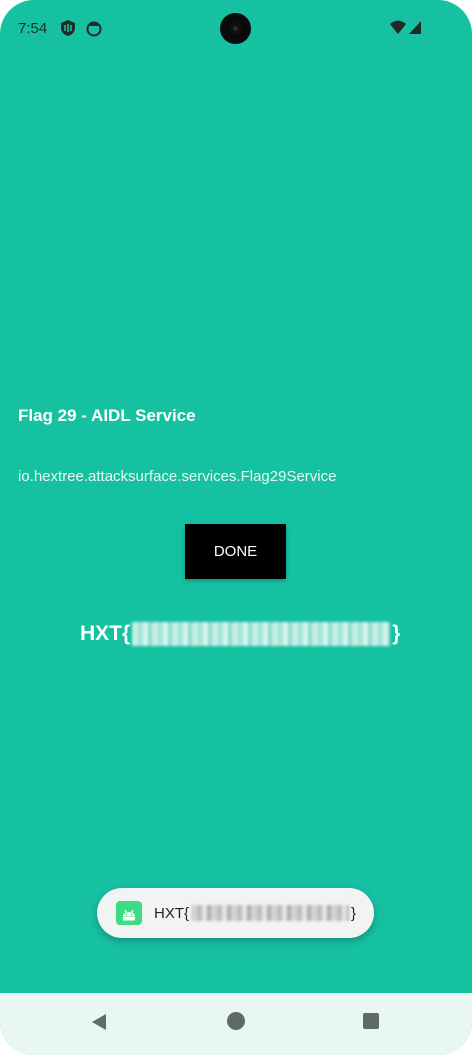 Image resolution: width=472 pixels, height=1055 pixels. Describe the element at coordinates (235, 551) in the screenshot. I see `done-button: DONE` at that location.